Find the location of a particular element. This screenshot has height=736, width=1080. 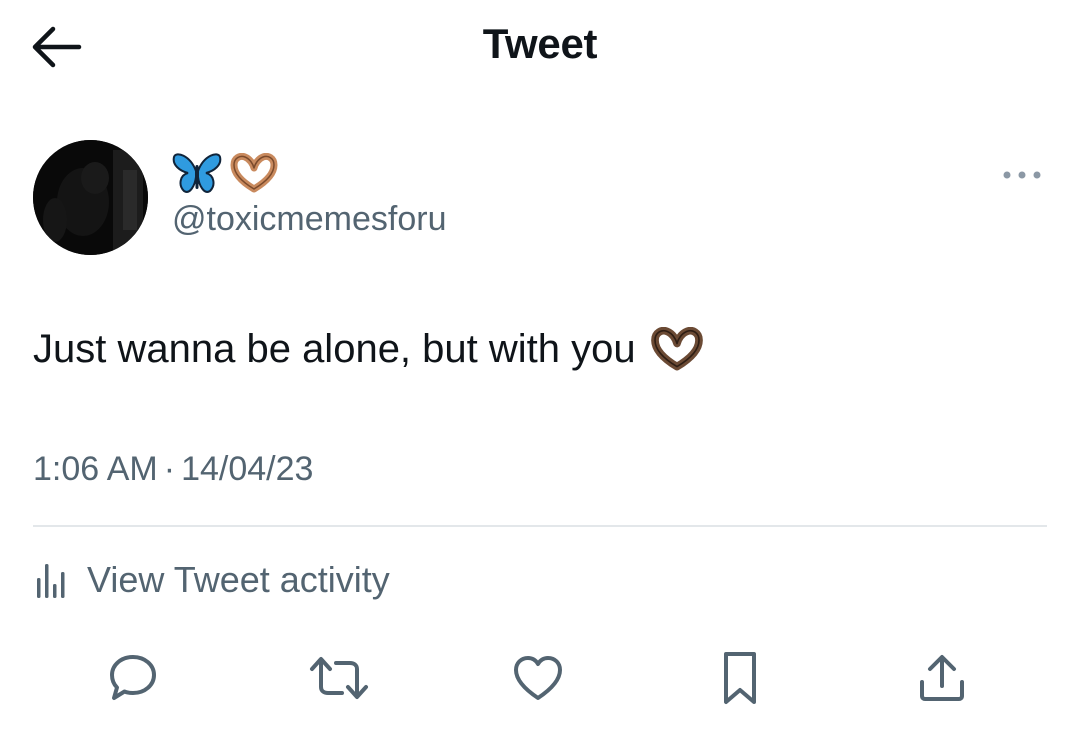

avatar is located at coordinates (90, 197).